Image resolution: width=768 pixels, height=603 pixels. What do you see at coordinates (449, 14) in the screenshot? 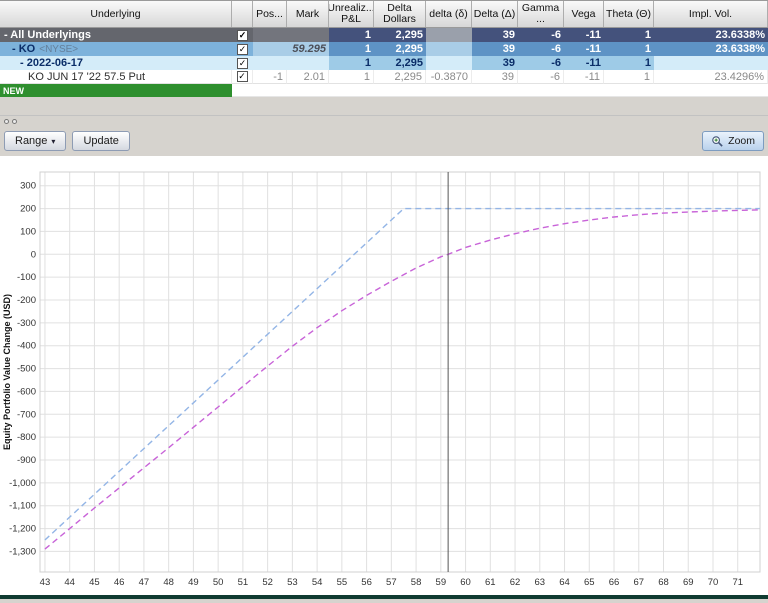
I see `column-header-delta_s: delta (δ)` at bounding box center [449, 14].